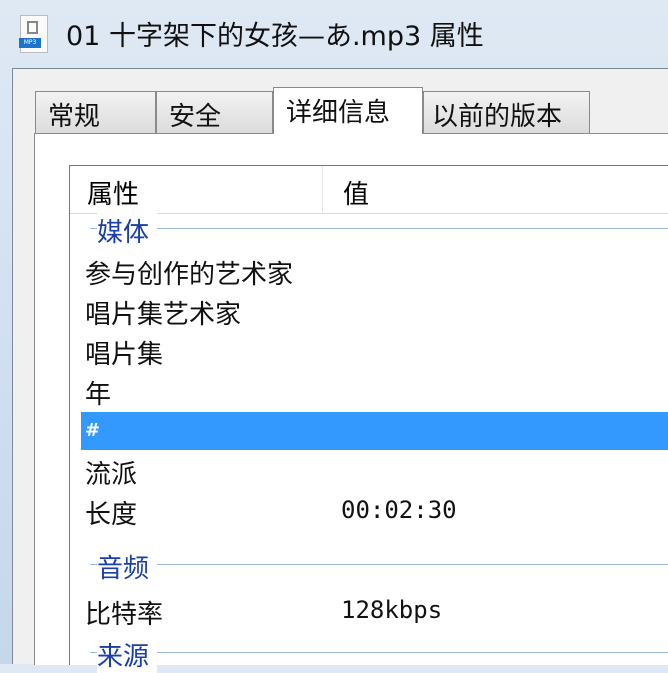 This screenshot has height=673, width=668. What do you see at coordinates (214, 112) in the screenshot?
I see `tab-security: 安全` at bounding box center [214, 112].